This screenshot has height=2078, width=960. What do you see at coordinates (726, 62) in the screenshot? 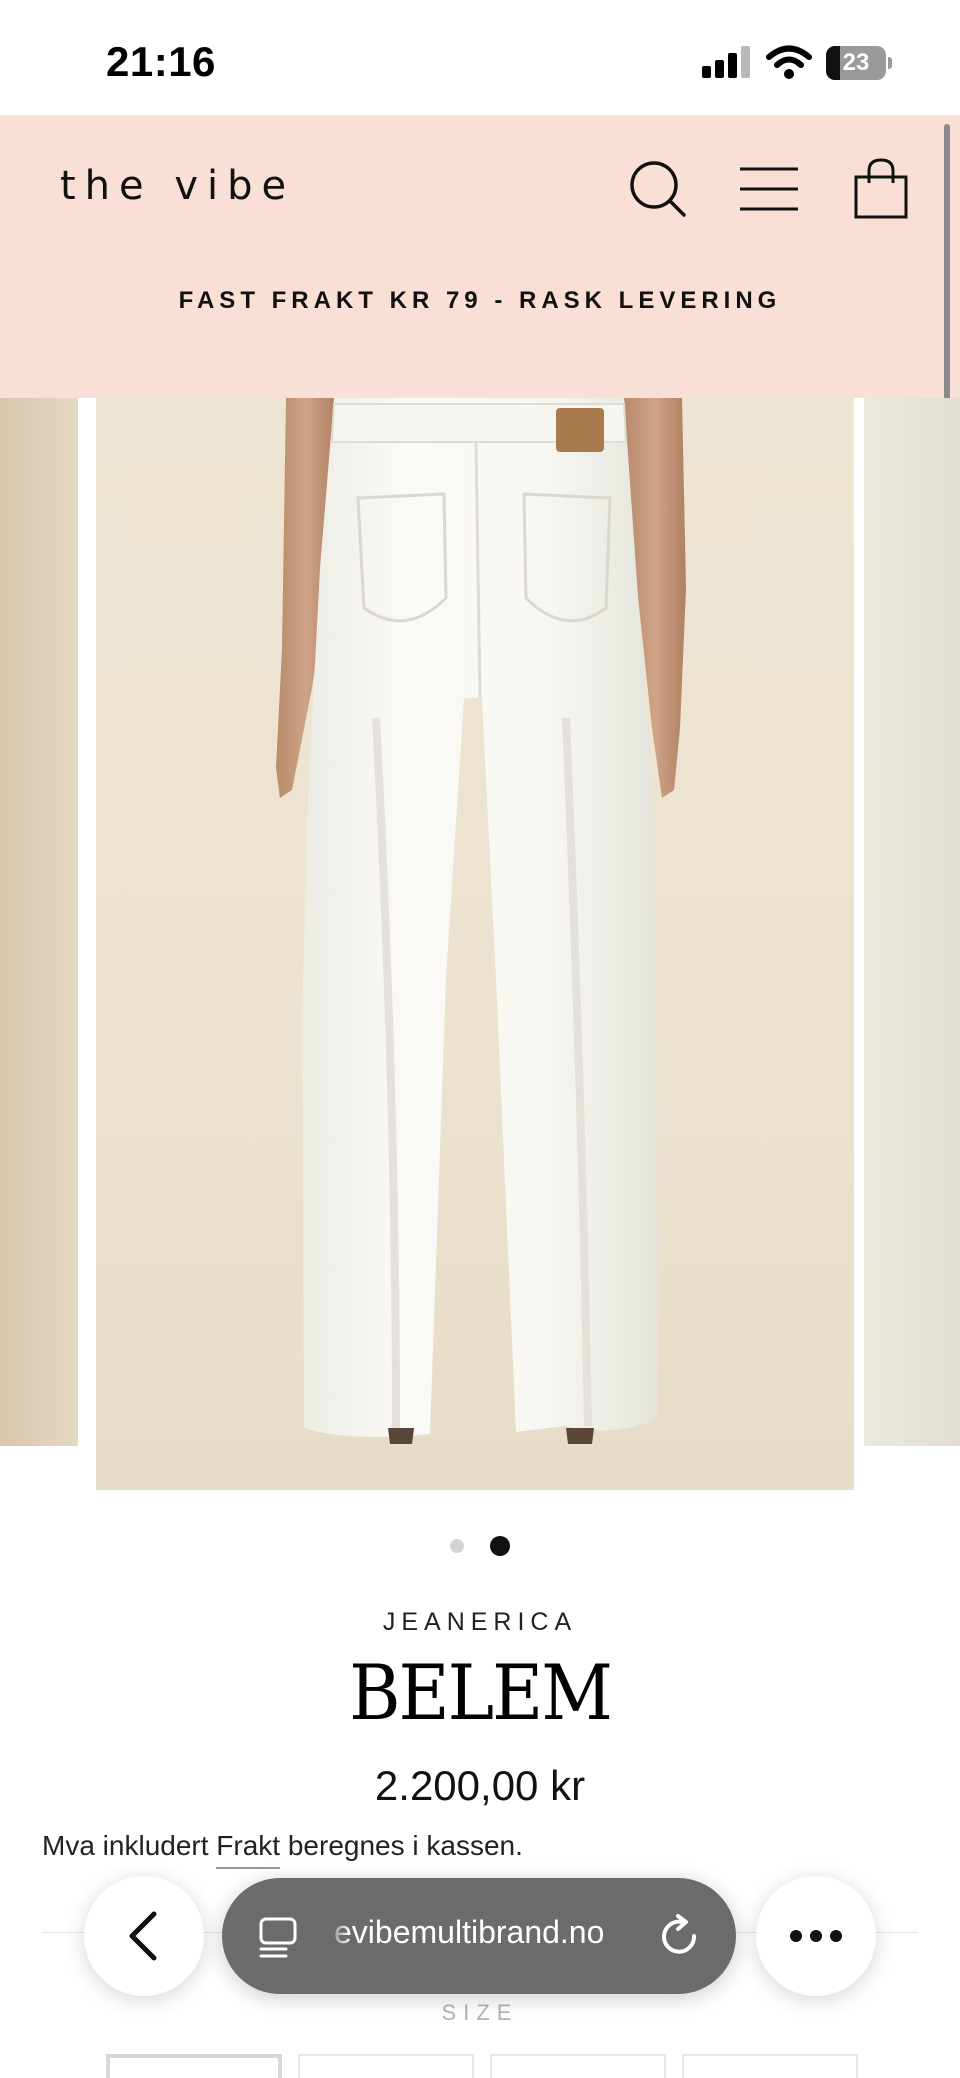
I see `cellular-signal-icon` at bounding box center [726, 62].